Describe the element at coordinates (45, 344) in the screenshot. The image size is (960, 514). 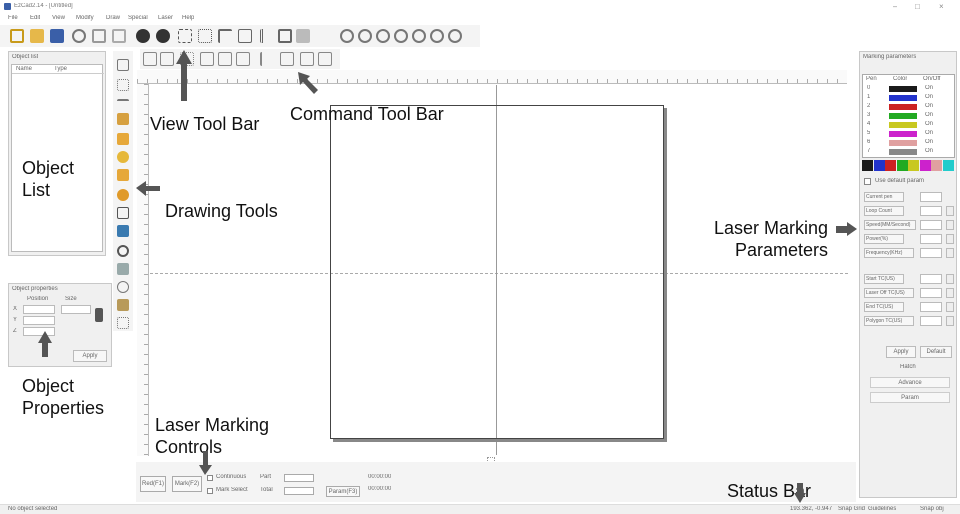
I see `arrow-object-properties` at that location.